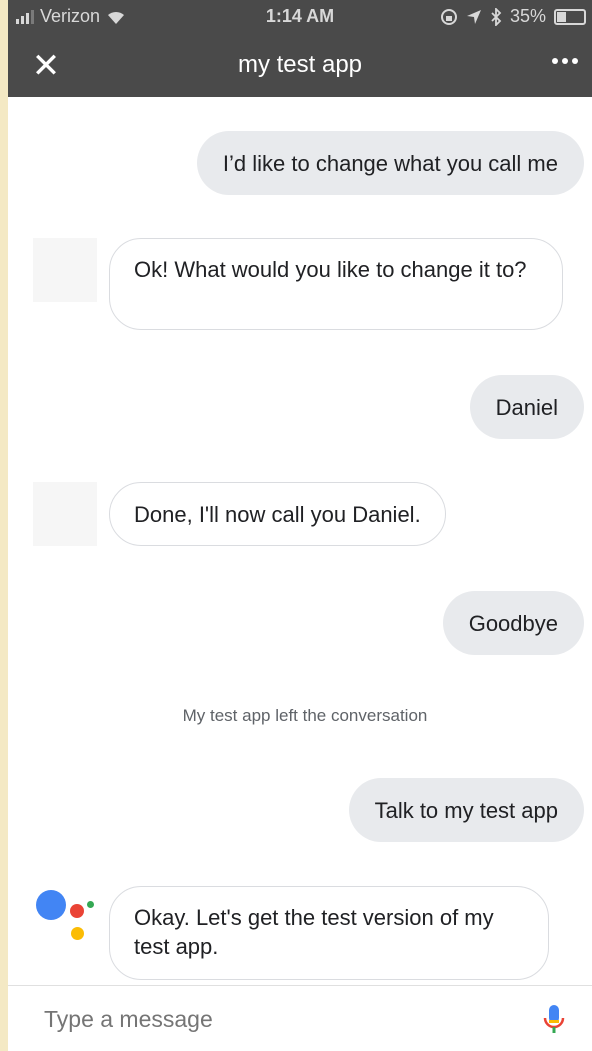 The image size is (592, 1051). I want to click on assistant-dot-yellow, so click(77, 933).